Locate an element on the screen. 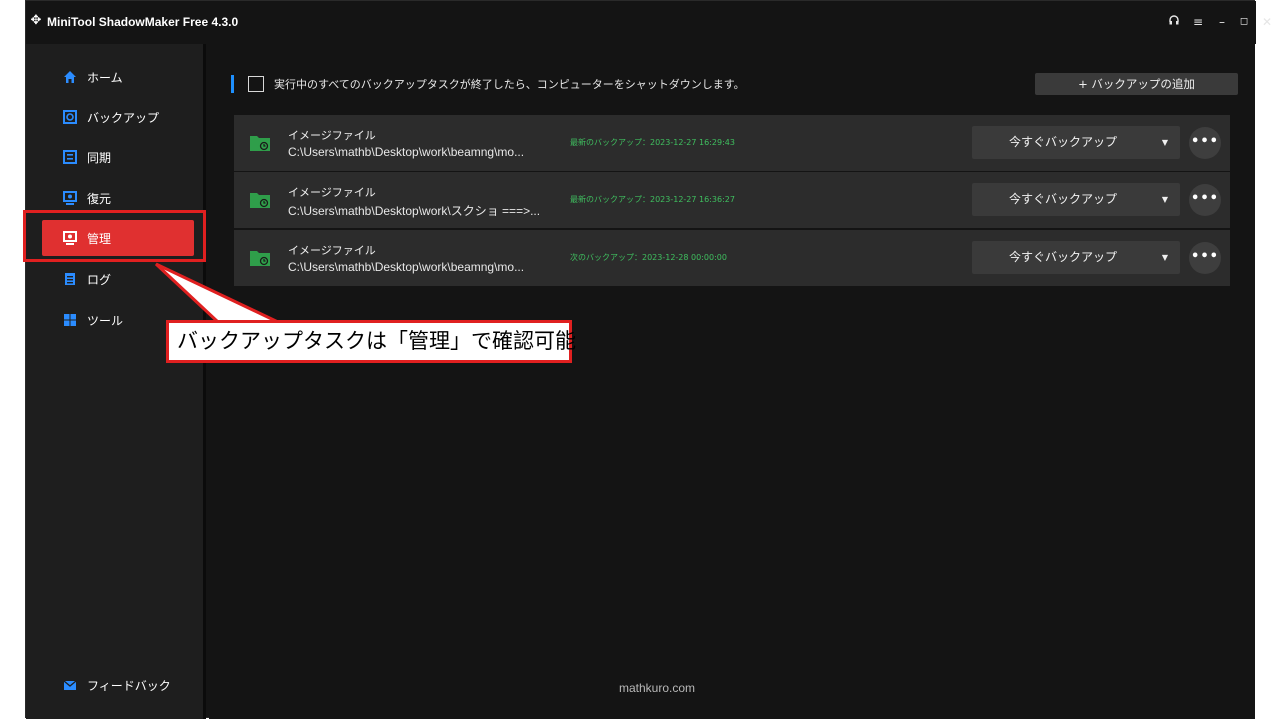 Image resolution: width=1280 pixels, height=720 pixels. mail-icon is located at coordinates (70, 685).